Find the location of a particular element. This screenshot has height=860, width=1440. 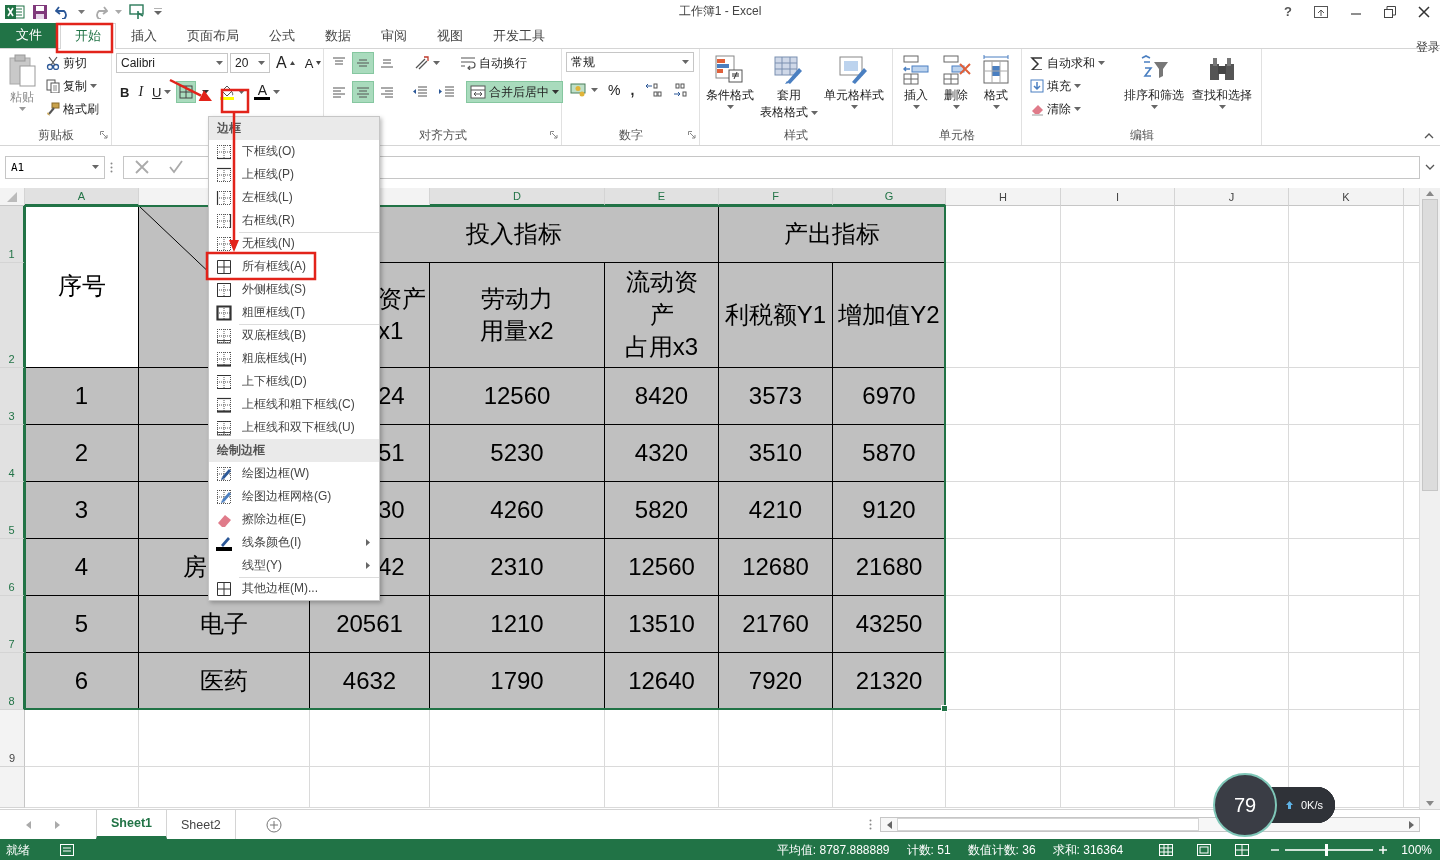

file-tab: 文件 is located at coordinates (28, 35).